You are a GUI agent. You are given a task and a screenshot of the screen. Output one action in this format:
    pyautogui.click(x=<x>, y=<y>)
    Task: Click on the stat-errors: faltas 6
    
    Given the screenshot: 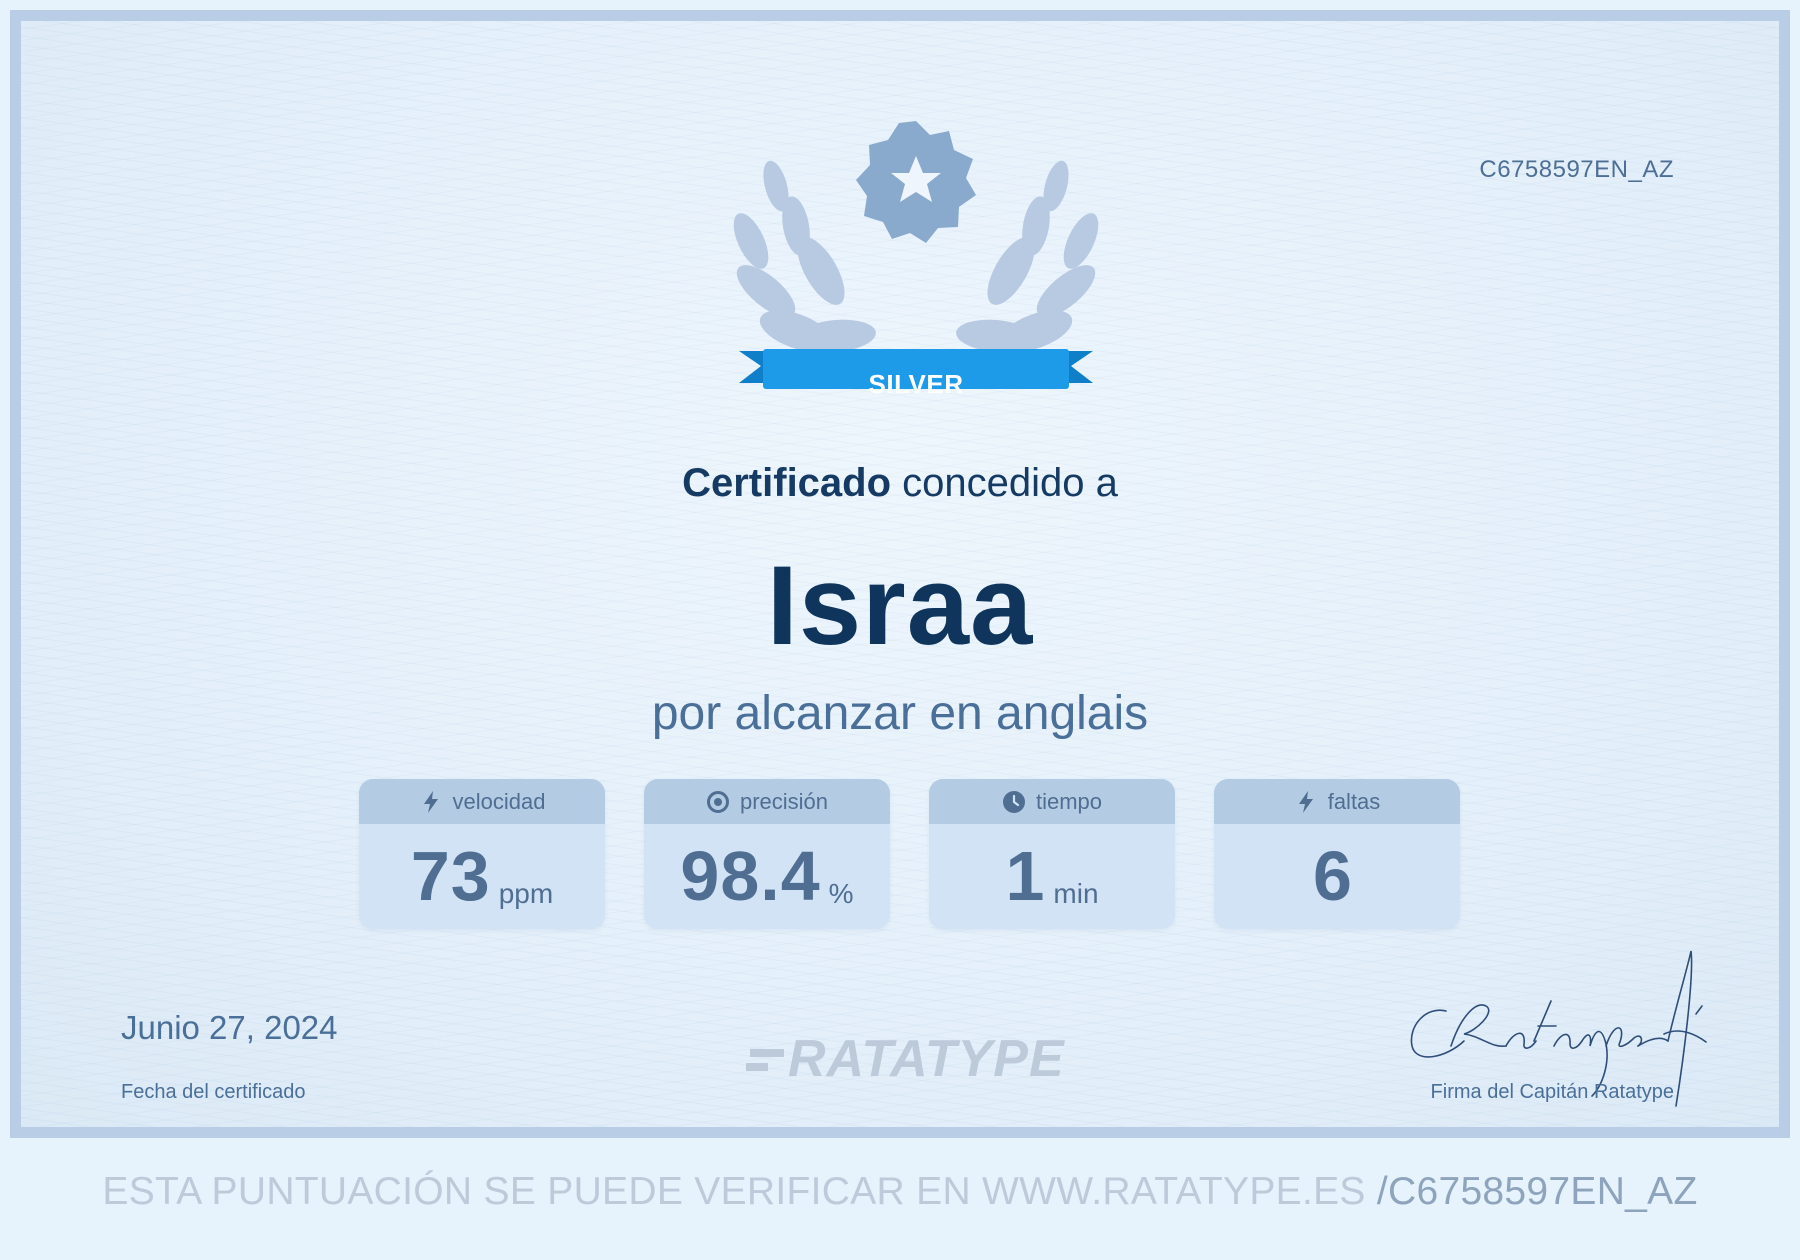 What is the action you would take?
    pyautogui.click(x=1337, y=854)
    